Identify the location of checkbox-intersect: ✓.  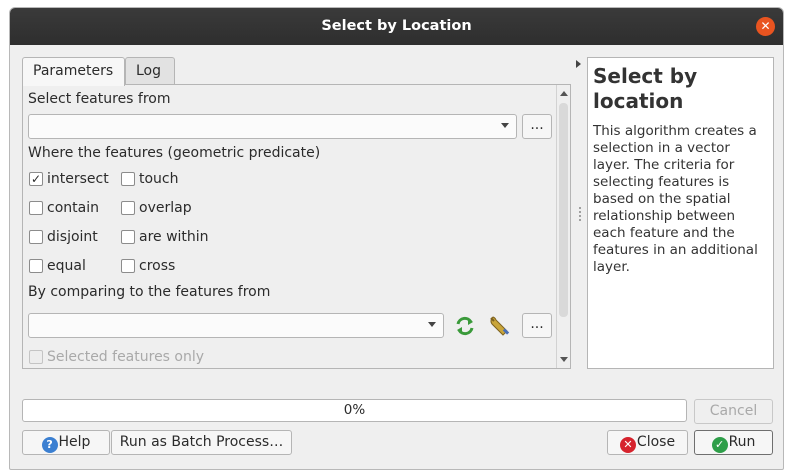
(36, 179).